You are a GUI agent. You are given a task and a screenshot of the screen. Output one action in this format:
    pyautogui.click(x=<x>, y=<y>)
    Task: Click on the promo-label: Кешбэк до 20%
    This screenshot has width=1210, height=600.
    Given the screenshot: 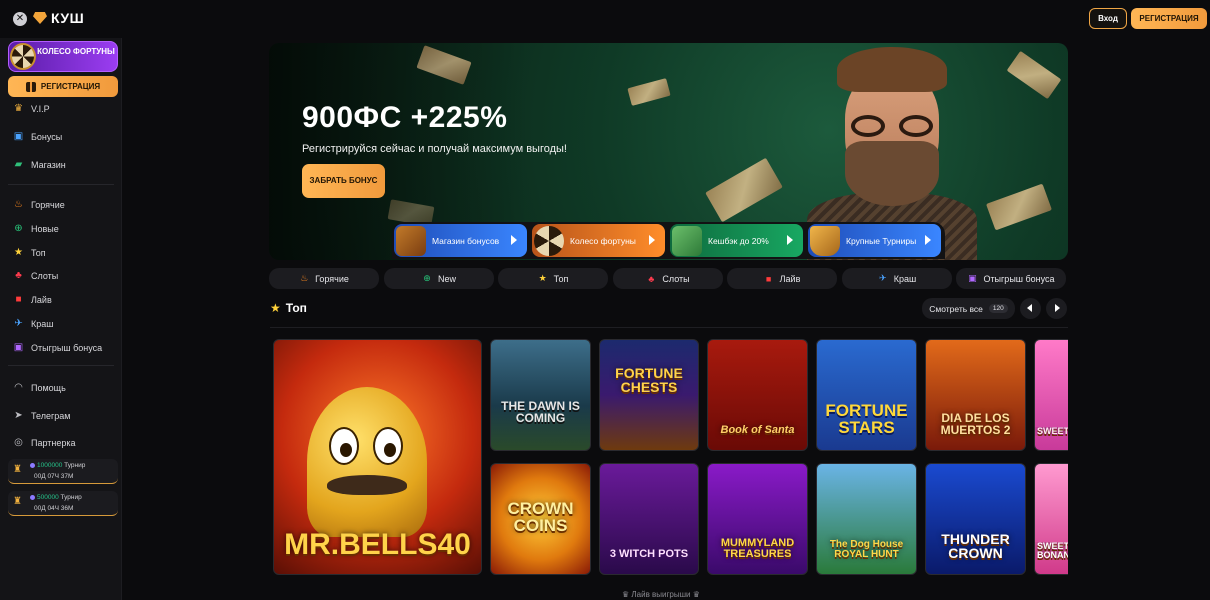 What is the action you would take?
    pyautogui.click(x=738, y=240)
    